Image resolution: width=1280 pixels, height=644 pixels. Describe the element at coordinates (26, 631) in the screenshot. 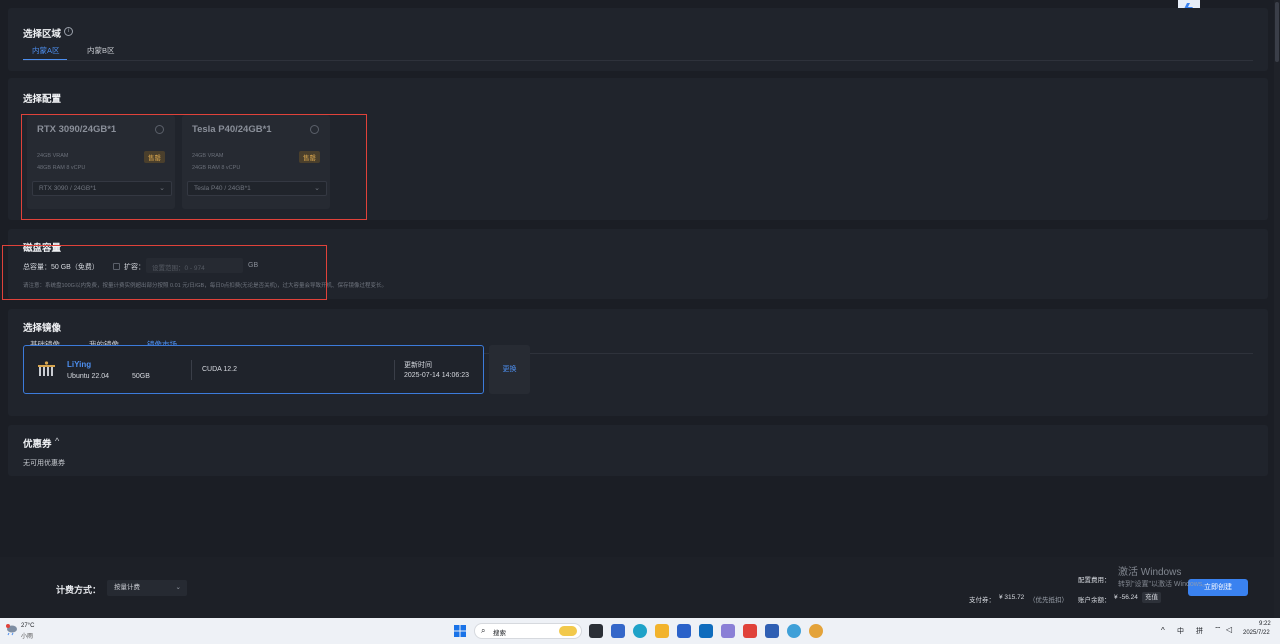

I see `weather-widget: 27°C 小雨` at that location.